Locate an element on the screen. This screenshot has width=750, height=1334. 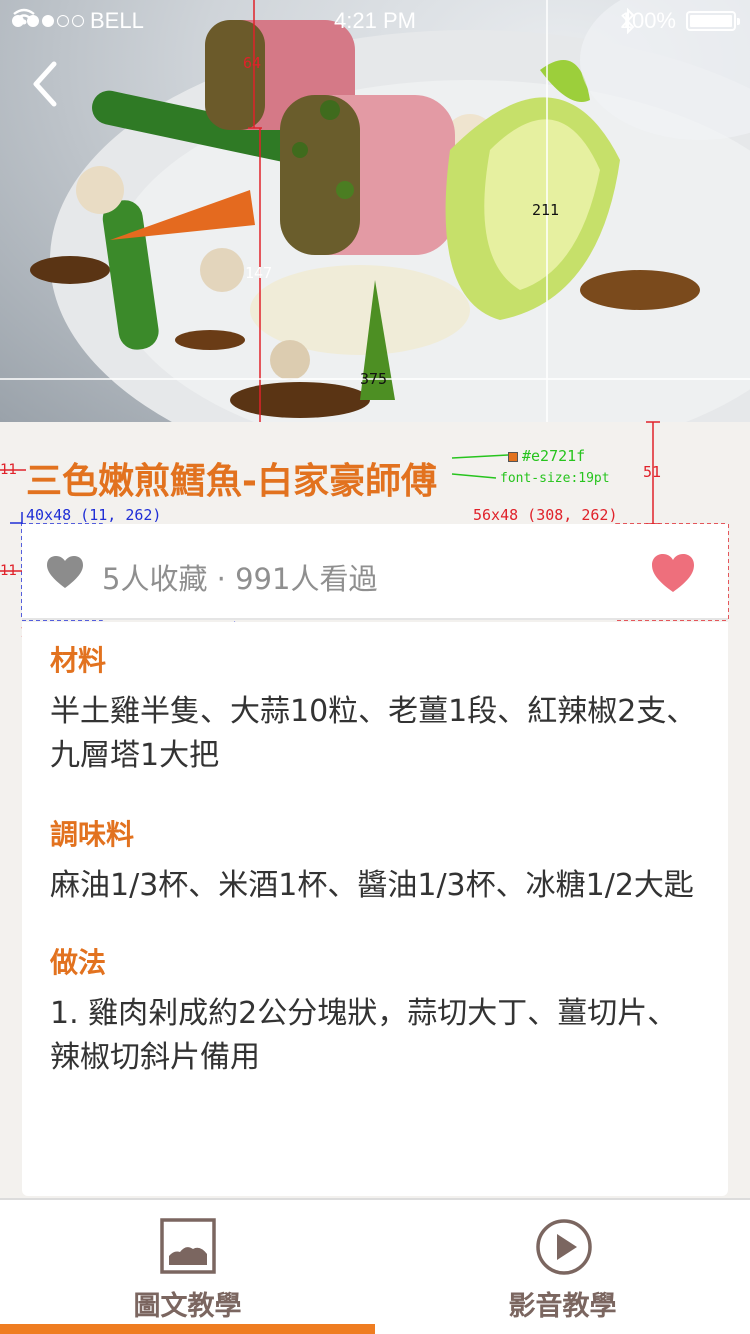
status-bar: BELL 4:21 PM 100% is located at coordinates (375, 20).